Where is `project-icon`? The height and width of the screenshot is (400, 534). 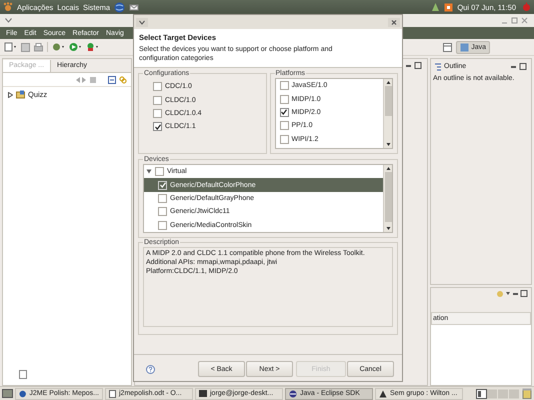 project-icon is located at coordinates (20, 94).